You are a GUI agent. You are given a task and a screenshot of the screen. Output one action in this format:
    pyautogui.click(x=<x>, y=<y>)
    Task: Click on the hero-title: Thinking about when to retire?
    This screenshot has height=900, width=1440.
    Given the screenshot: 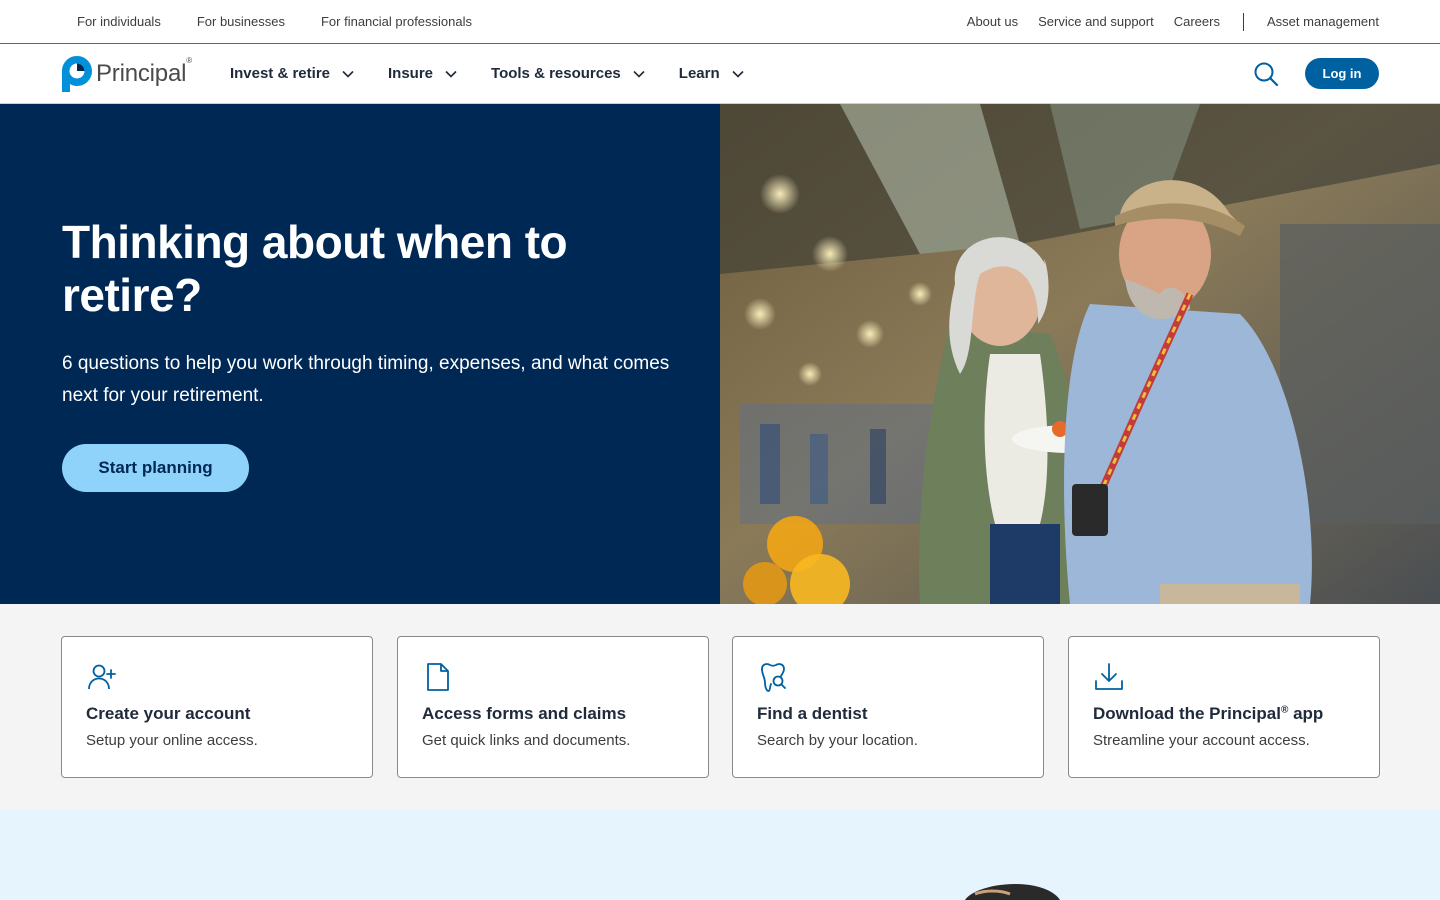 What is the action you would take?
    pyautogui.click(x=315, y=268)
    